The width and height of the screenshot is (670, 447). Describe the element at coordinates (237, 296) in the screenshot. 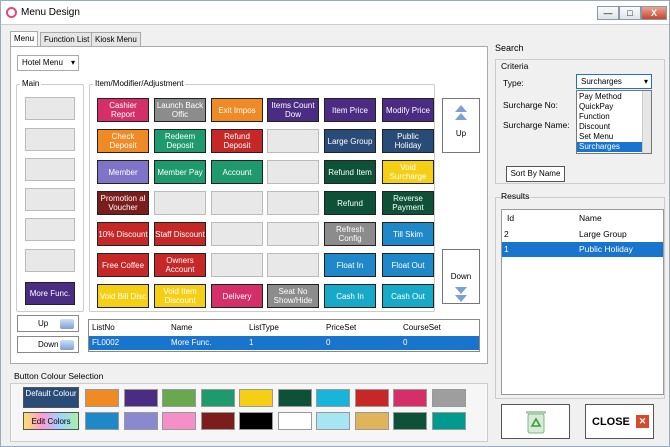

I see `item-button-delivery: Delivery` at that location.